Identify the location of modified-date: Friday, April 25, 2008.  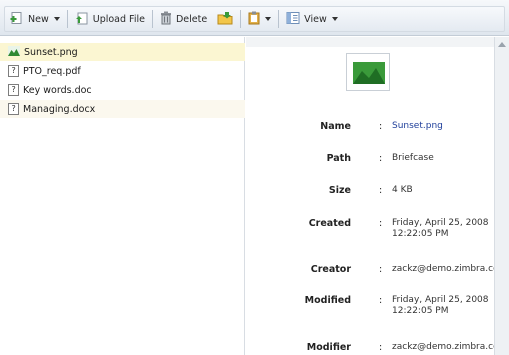
(440, 300).